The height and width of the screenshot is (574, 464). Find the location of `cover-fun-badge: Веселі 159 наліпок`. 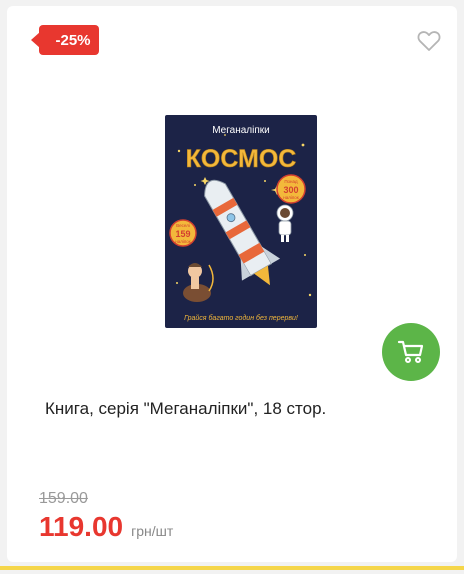

cover-fun-badge: Веселі 159 наліпок is located at coordinates (183, 233).